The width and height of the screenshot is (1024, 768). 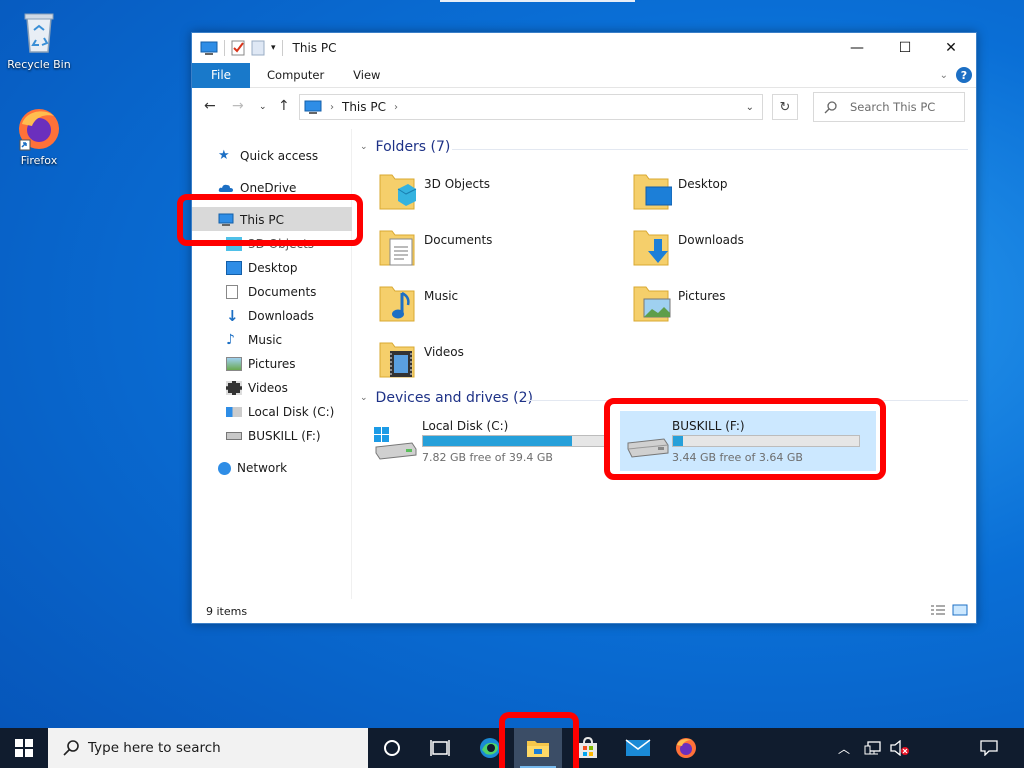 What do you see at coordinates (446, 398) in the screenshot?
I see `drives-group-header: ⌄ Devices and drives (2)` at bounding box center [446, 398].